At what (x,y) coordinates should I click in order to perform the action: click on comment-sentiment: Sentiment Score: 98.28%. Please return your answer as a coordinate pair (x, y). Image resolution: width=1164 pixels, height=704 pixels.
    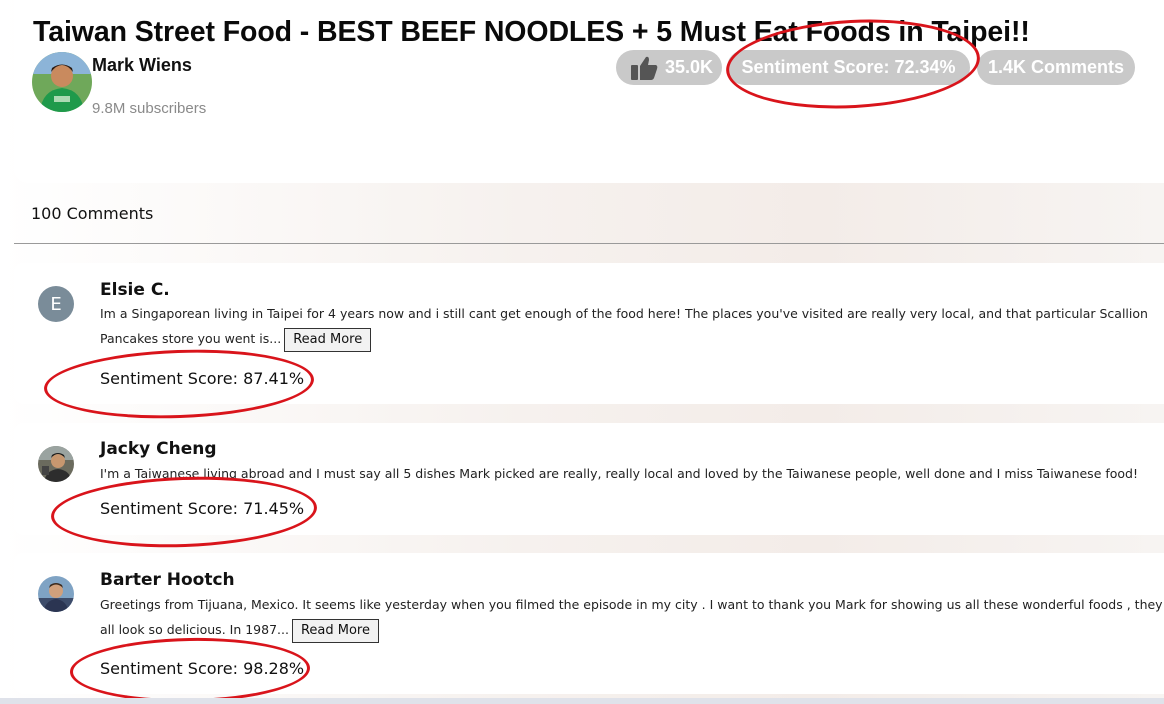
    Looking at the image, I should click on (202, 668).